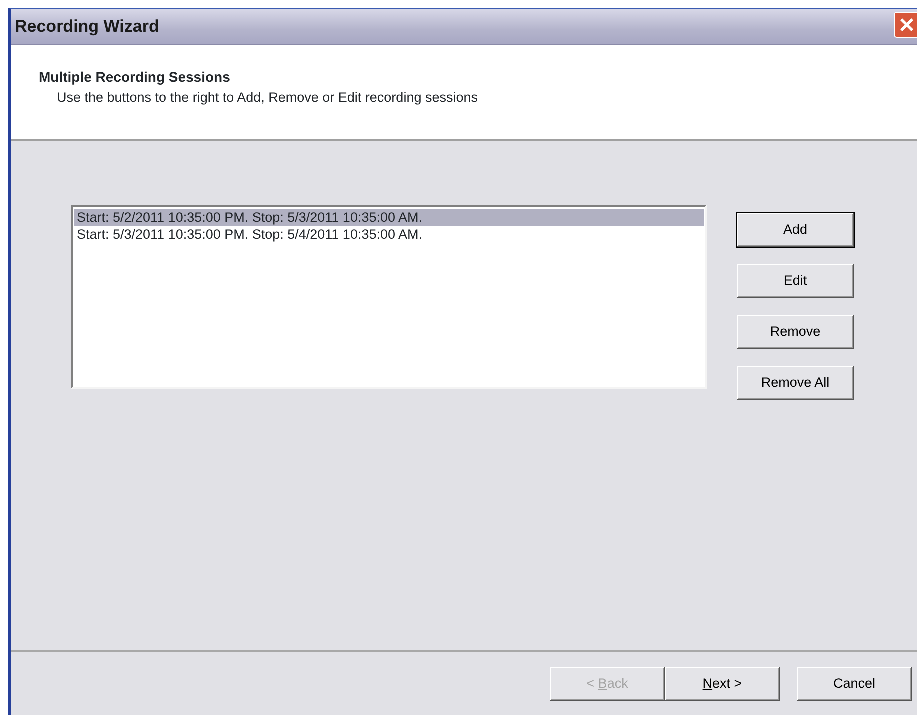  I want to click on action-button: Remove All, so click(795, 383).